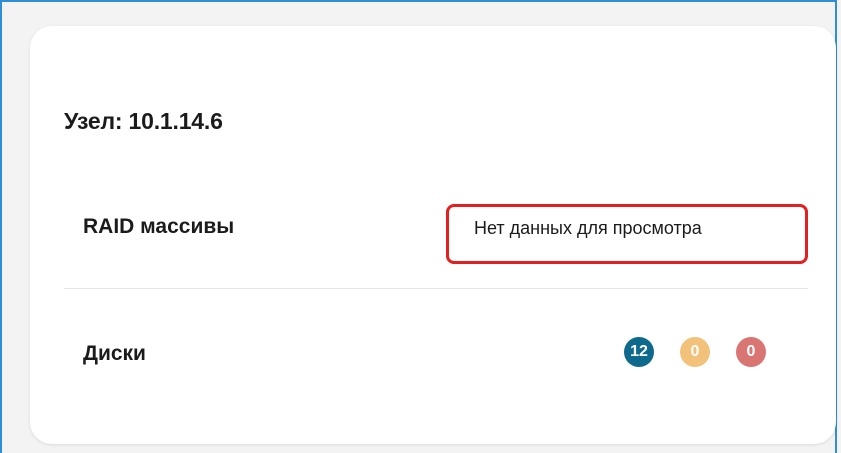 This screenshot has height=453, width=841. I want to click on disks-label: Диски, so click(114, 353).